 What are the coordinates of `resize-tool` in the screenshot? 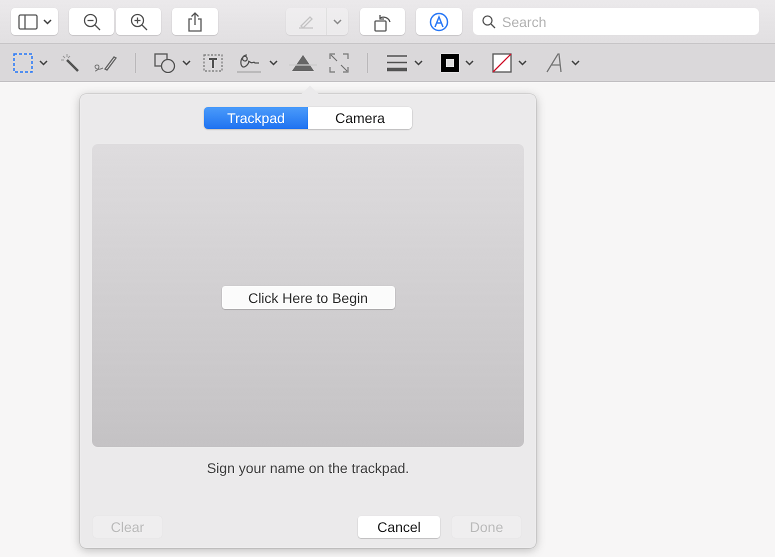 It's located at (339, 62).